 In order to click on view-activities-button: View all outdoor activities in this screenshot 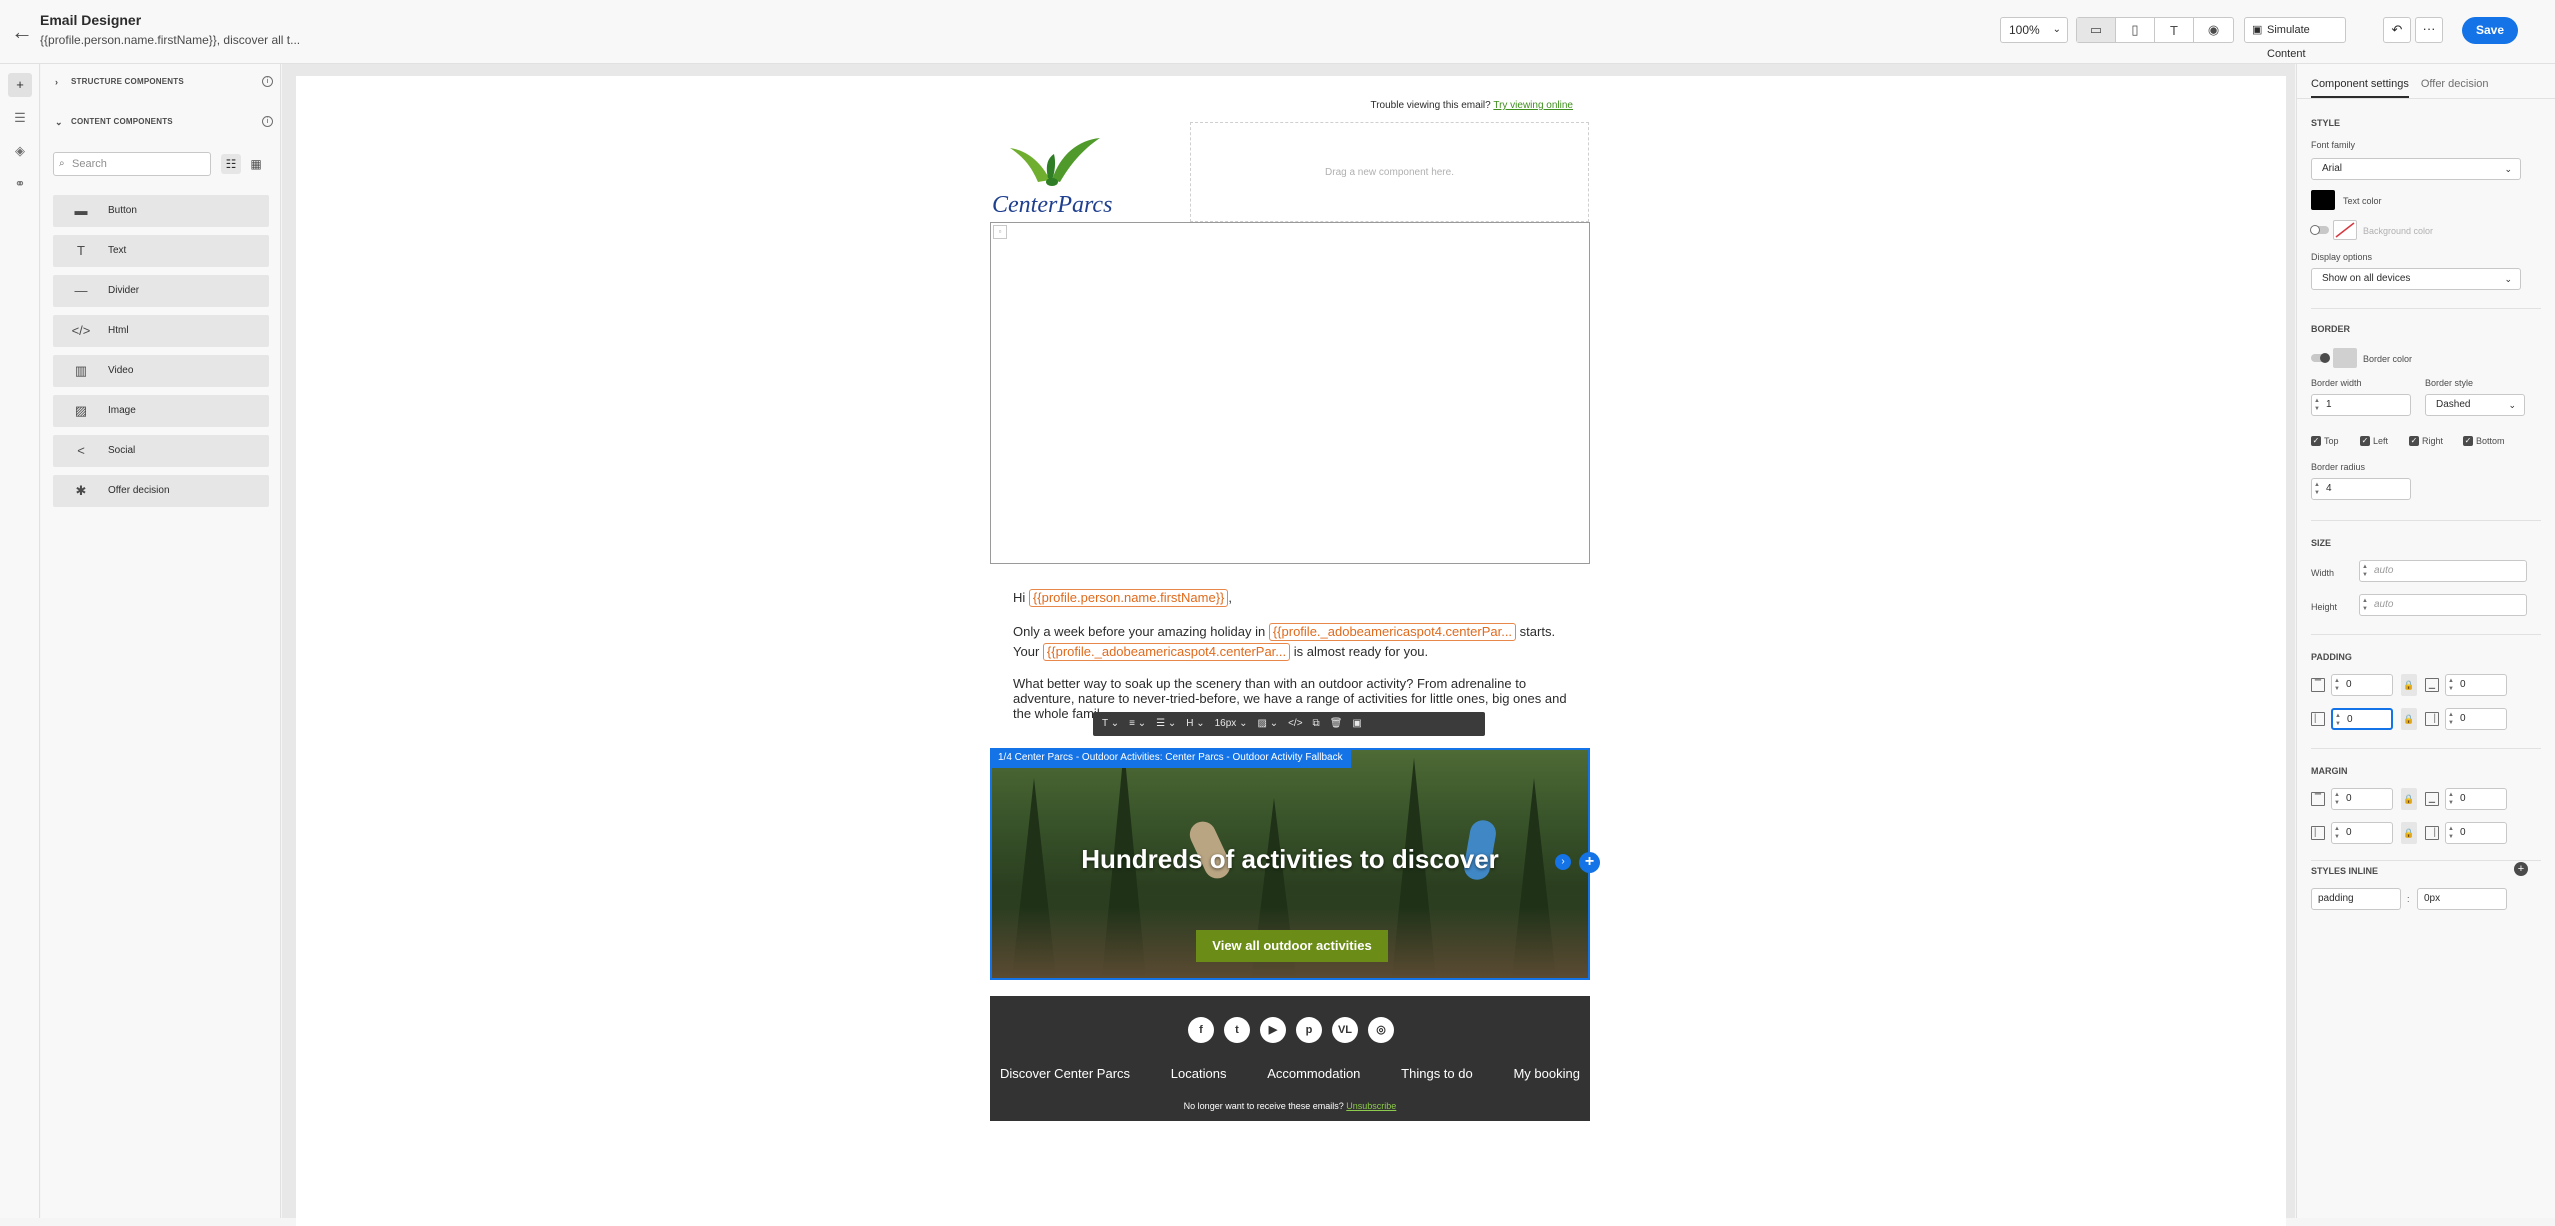, I will do `click(1292, 946)`.